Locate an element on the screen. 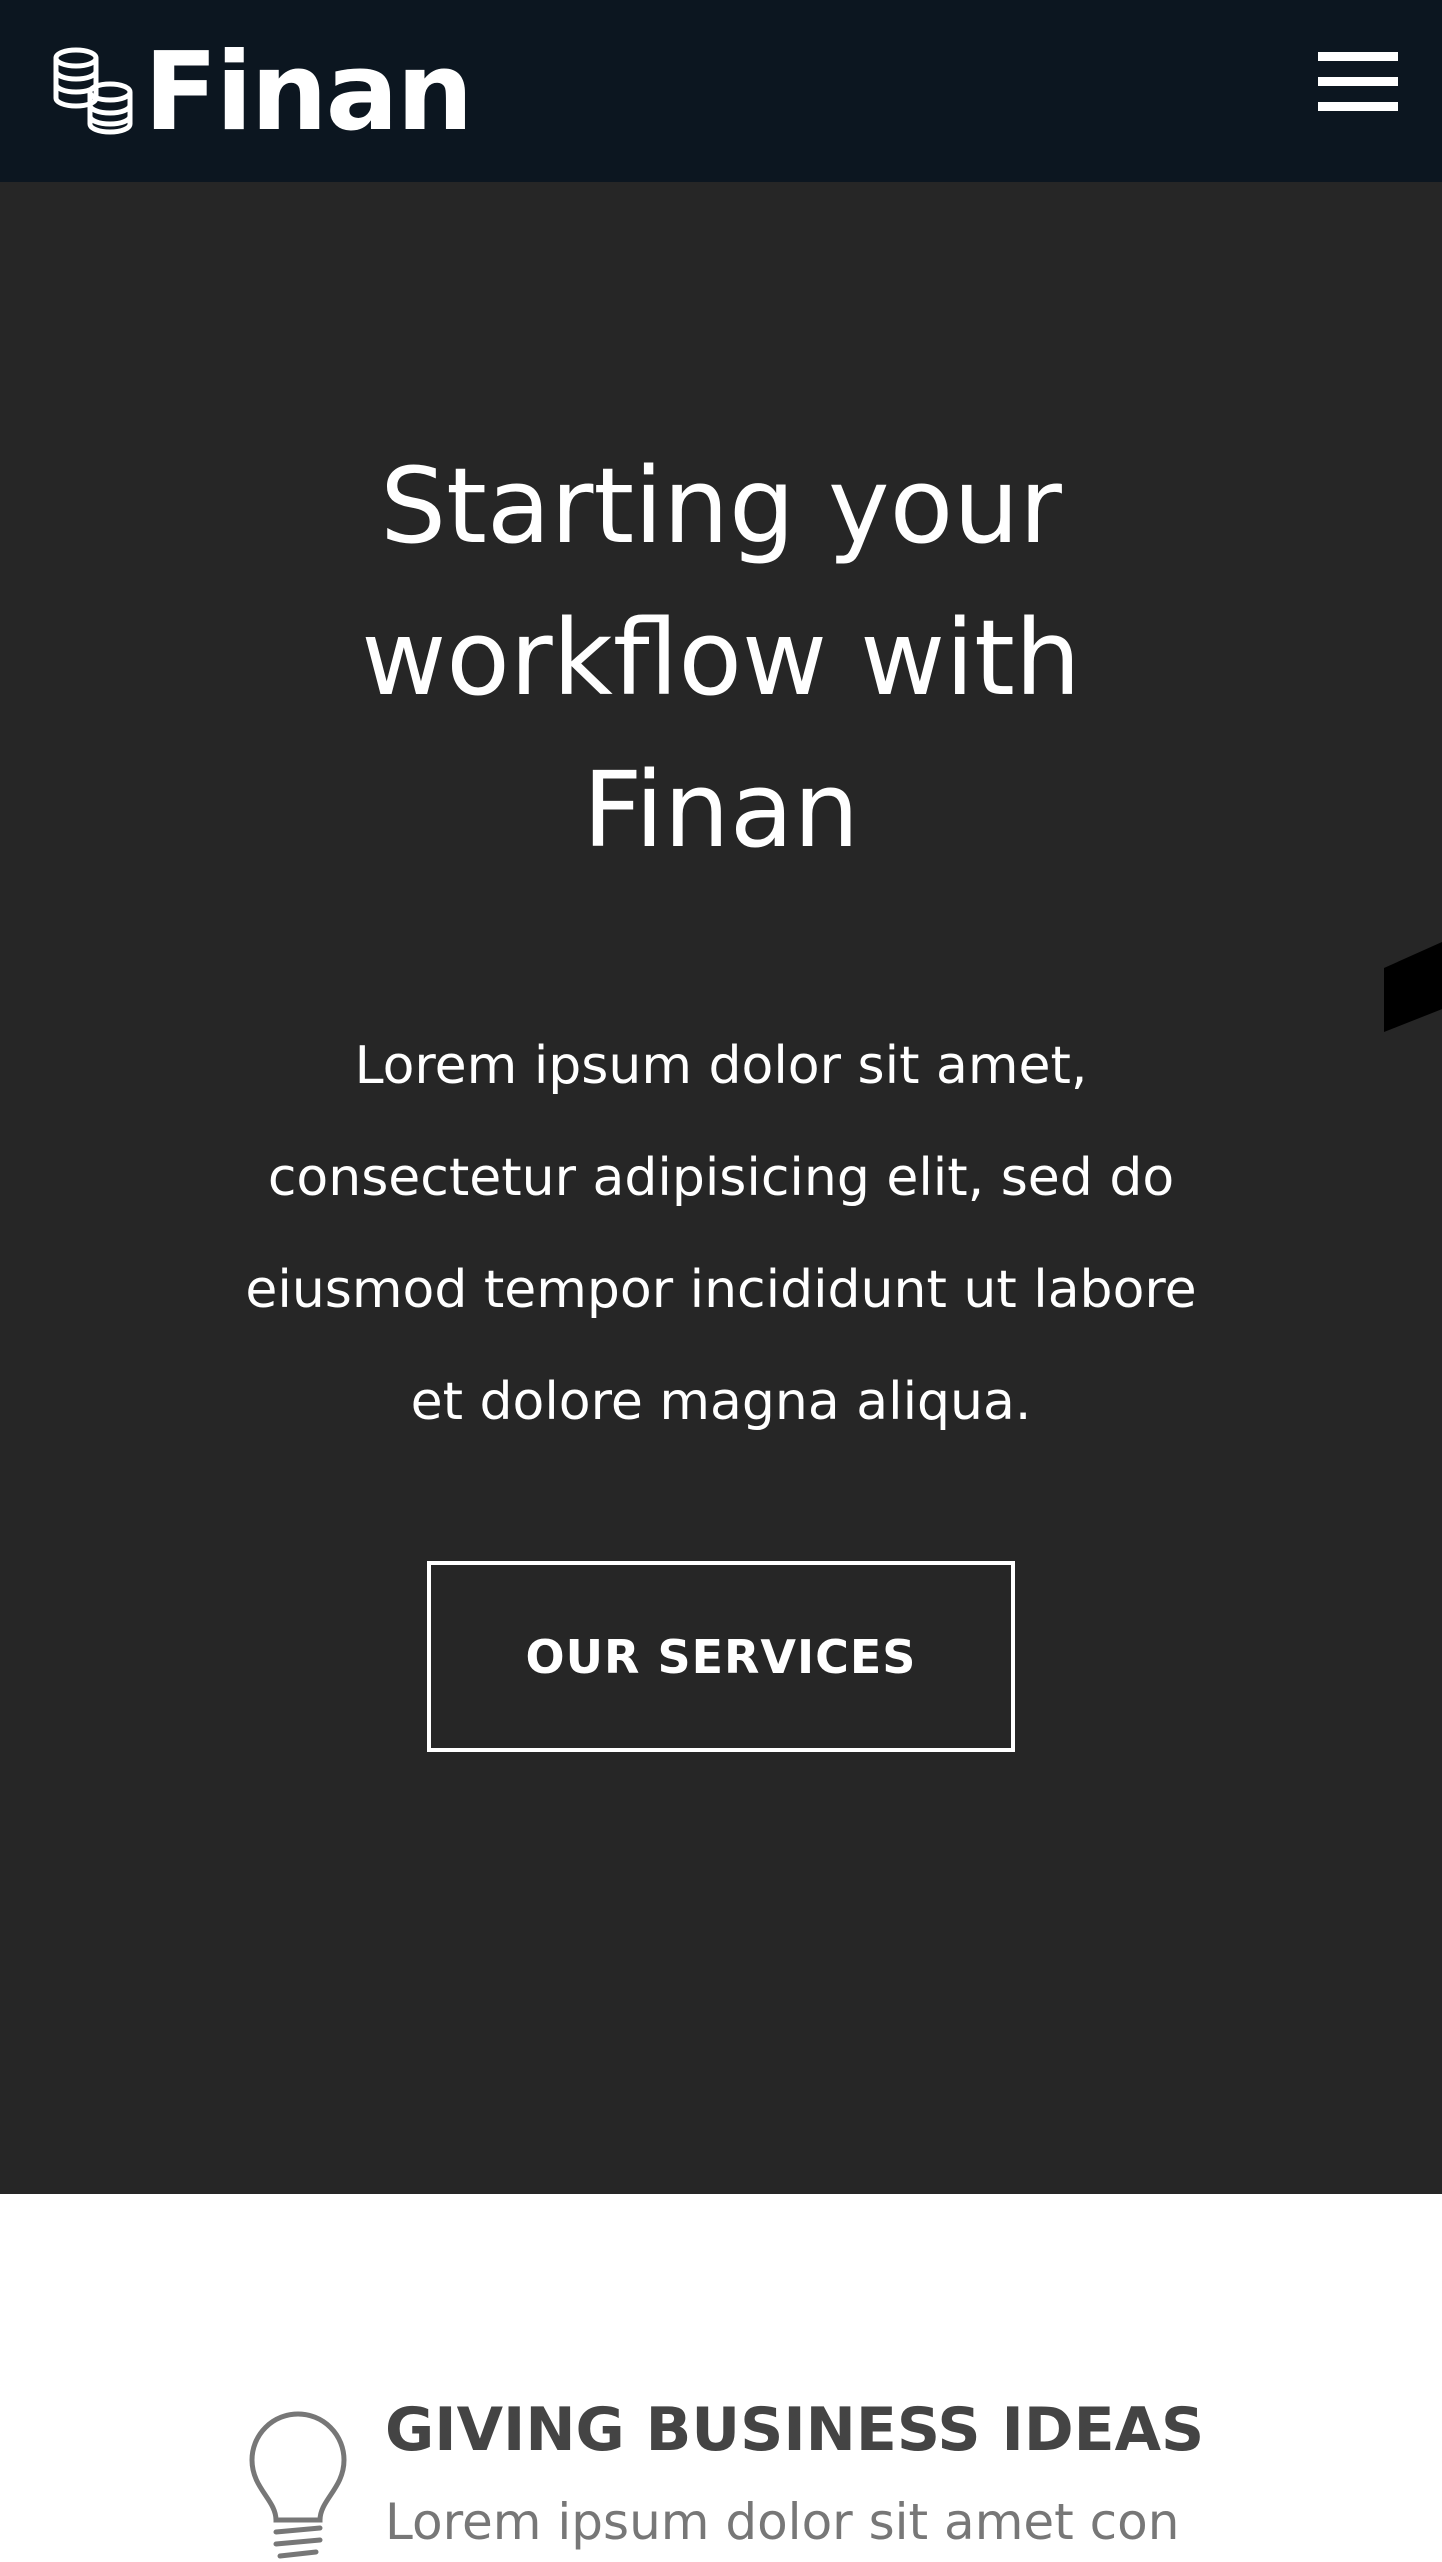 The image size is (1442, 2562). hero-title-line: workflow with is located at coordinates (721, 658).